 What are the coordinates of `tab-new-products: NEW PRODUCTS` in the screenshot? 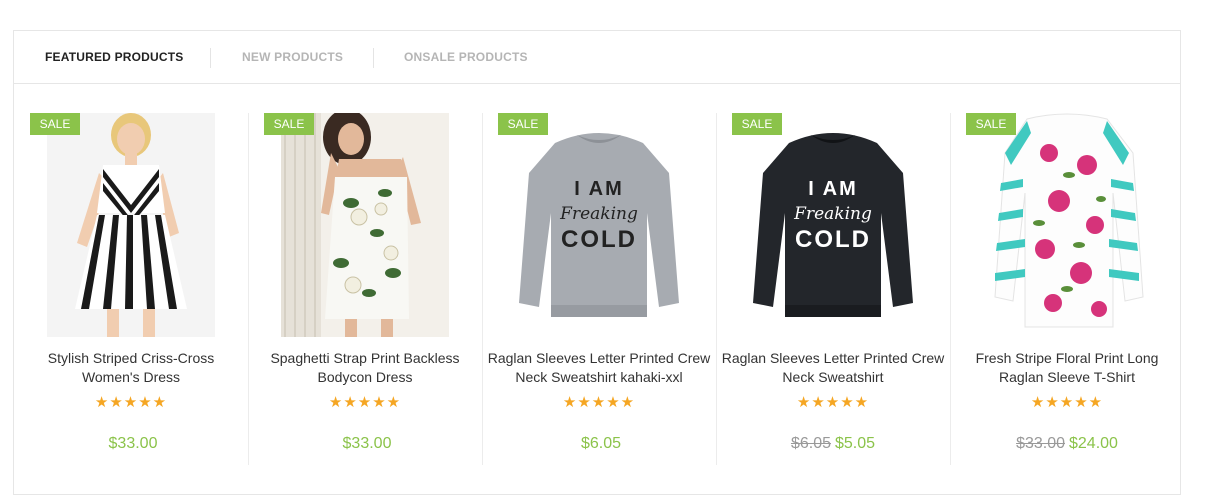 It's located at (292, 57).